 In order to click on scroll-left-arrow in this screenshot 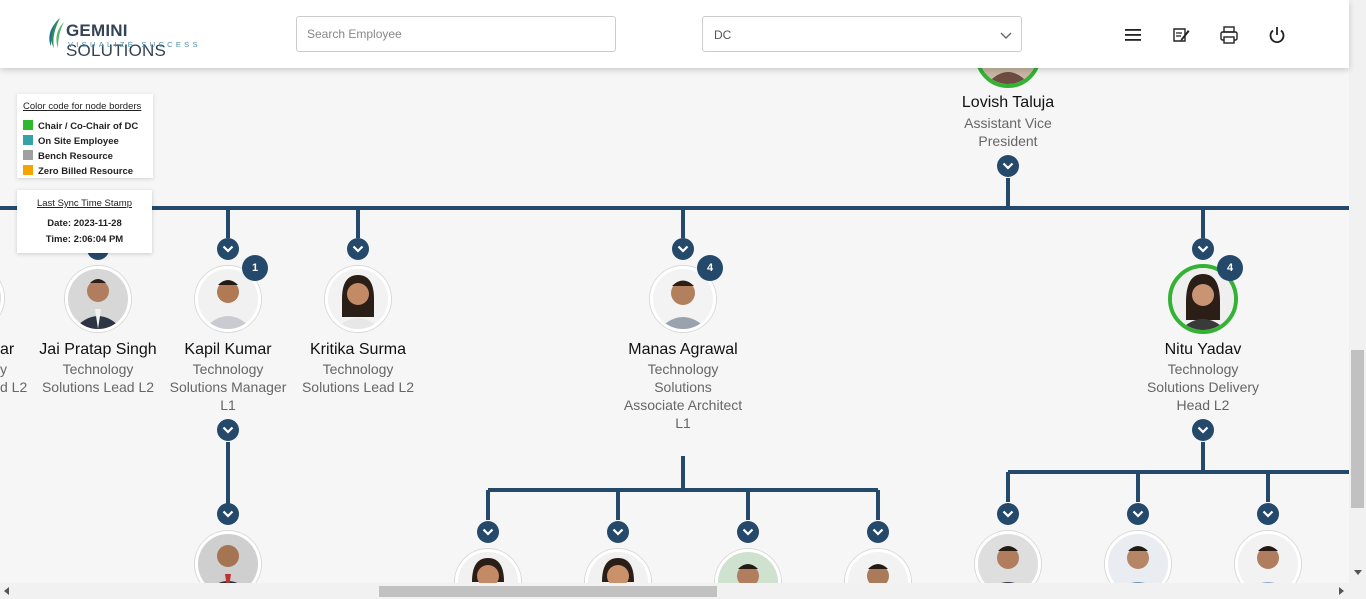, I will do `click(6, 591)`.